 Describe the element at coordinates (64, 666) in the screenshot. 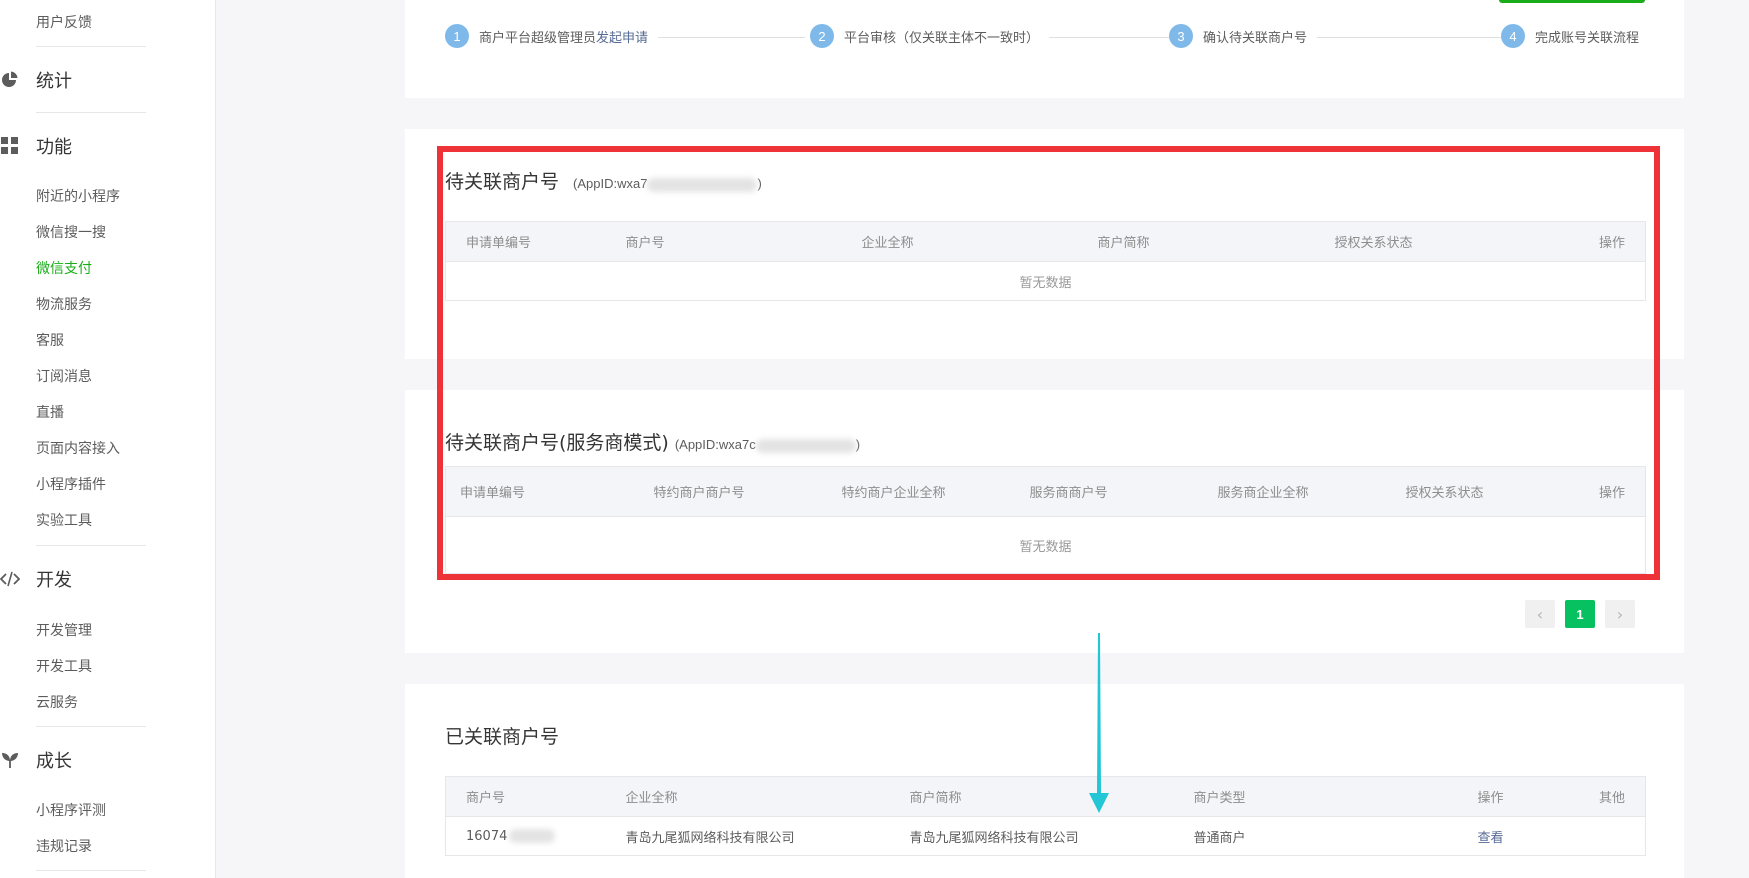

I see `sidebar-item-dev-tools: 开发工具` at that location.